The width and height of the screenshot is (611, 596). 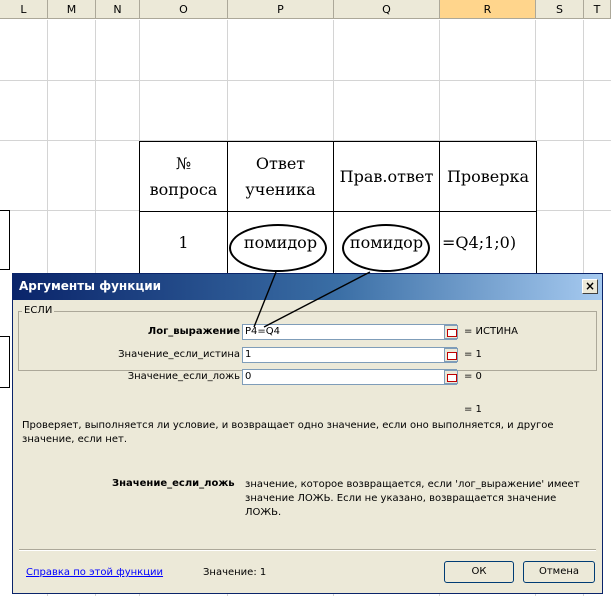 I want to click on dialog-title: Аргументы функции, so click(x=90, y=286).